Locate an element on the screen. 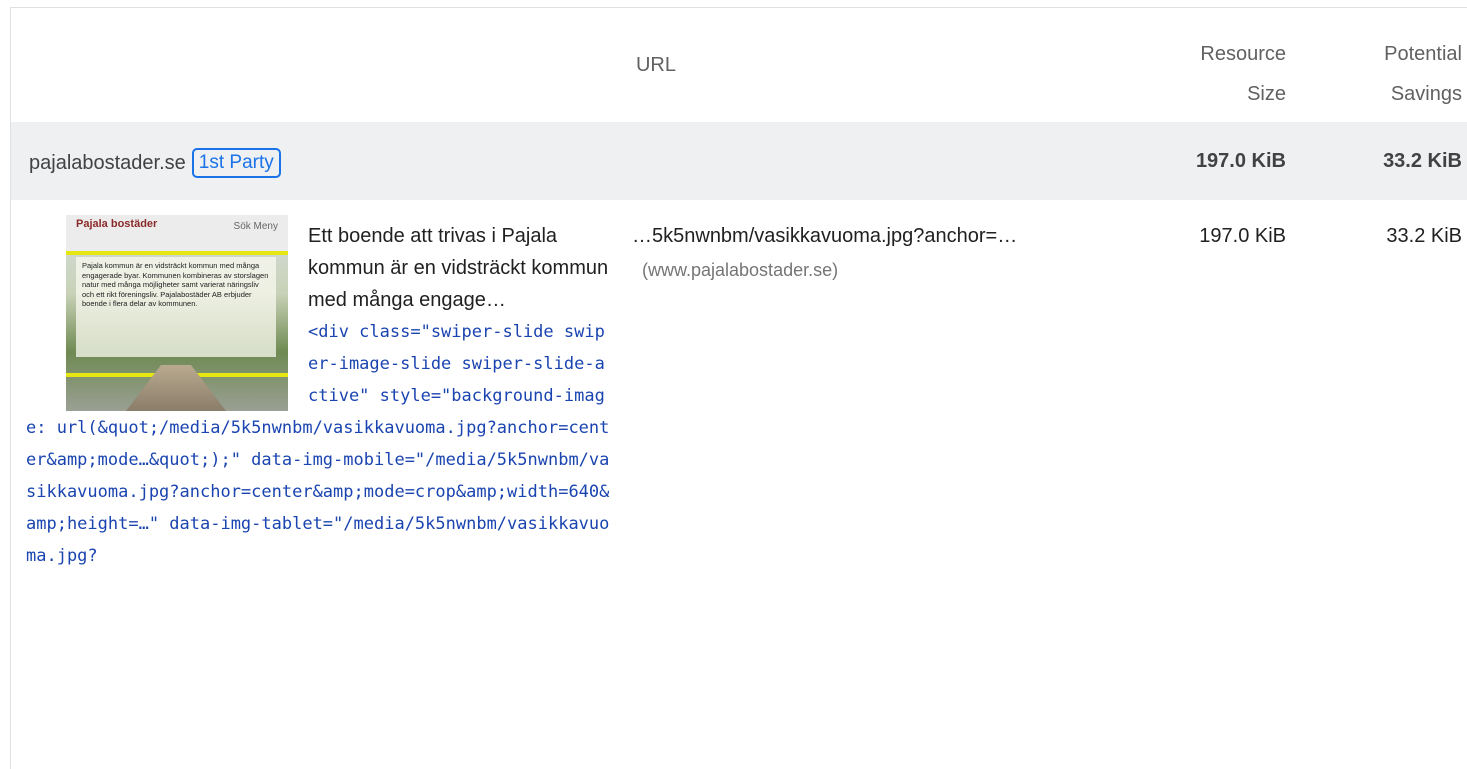 Image resolution: width=1467 pixels, height=769 pixels. column-header-resource-size-line1: Resource is located at coordinates (1243, 54).